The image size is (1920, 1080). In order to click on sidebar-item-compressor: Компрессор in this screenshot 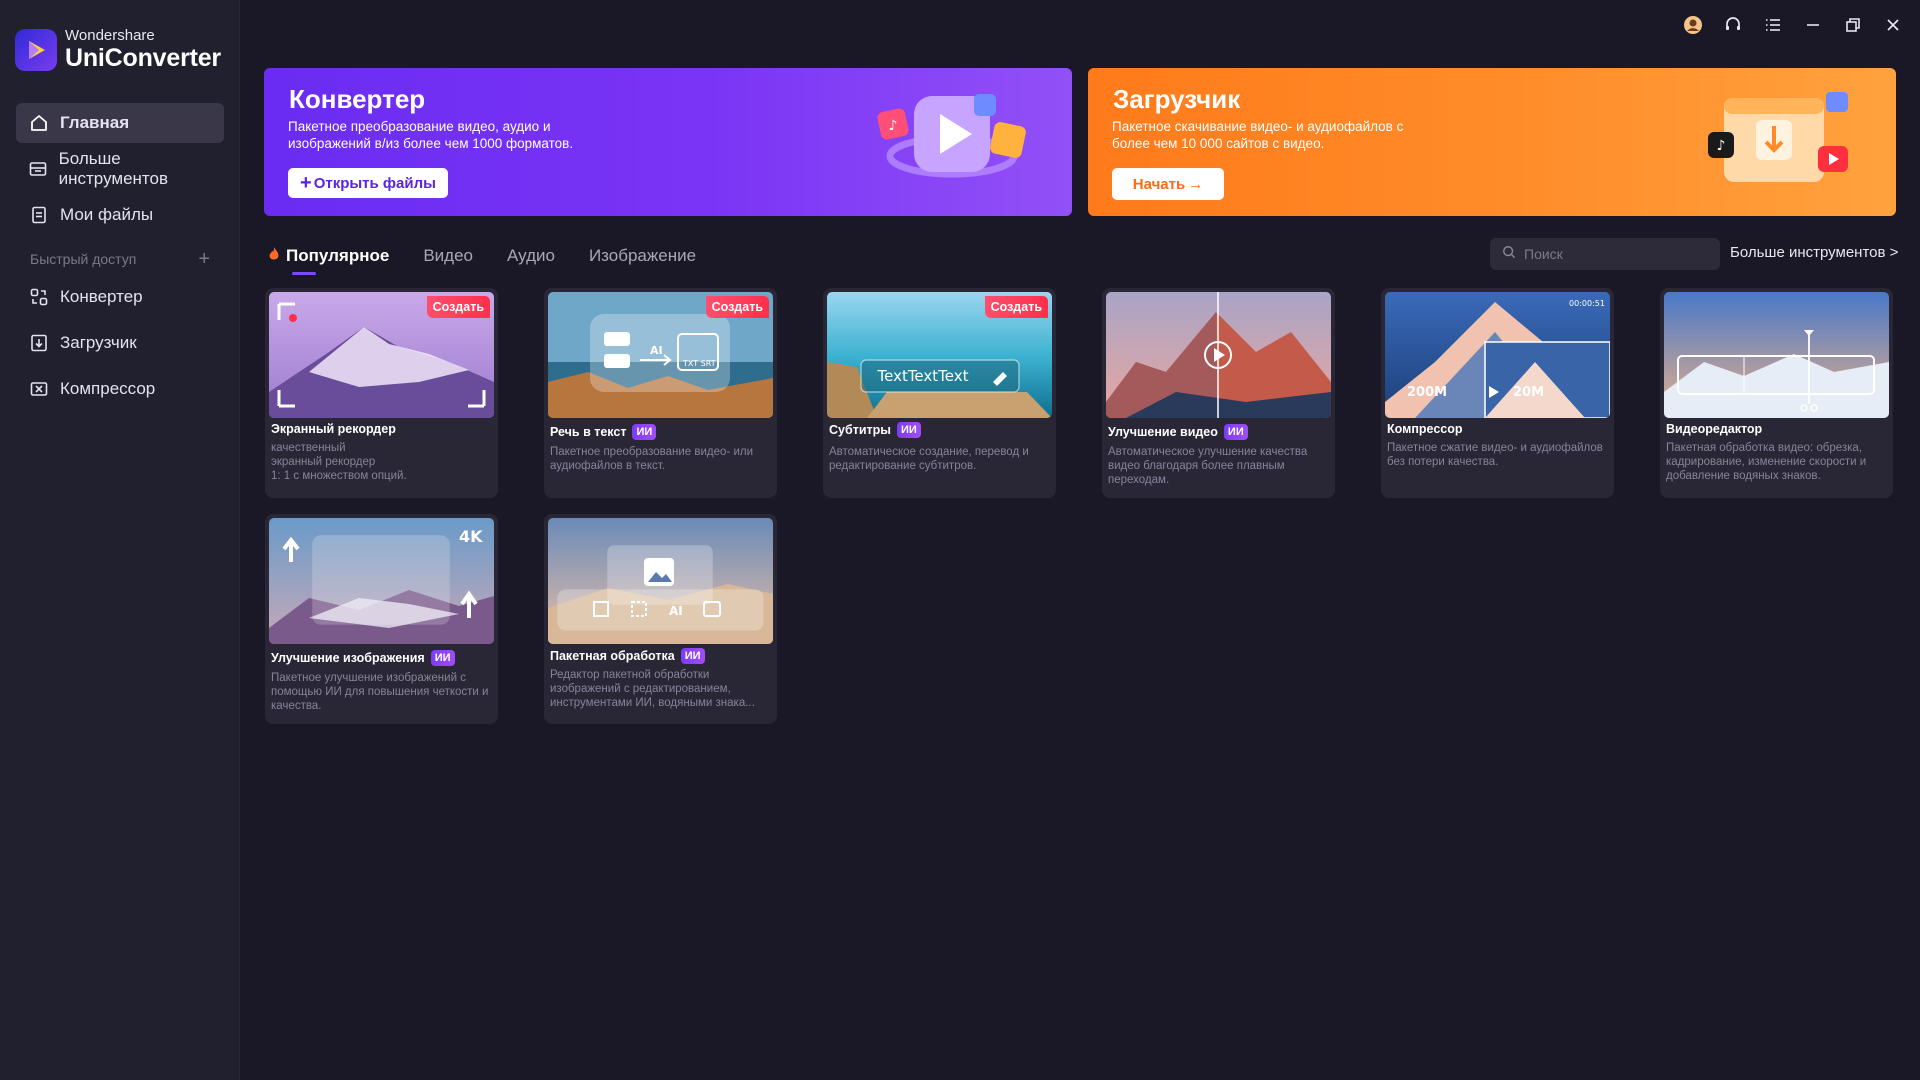, I will do `click(120, 389)`.